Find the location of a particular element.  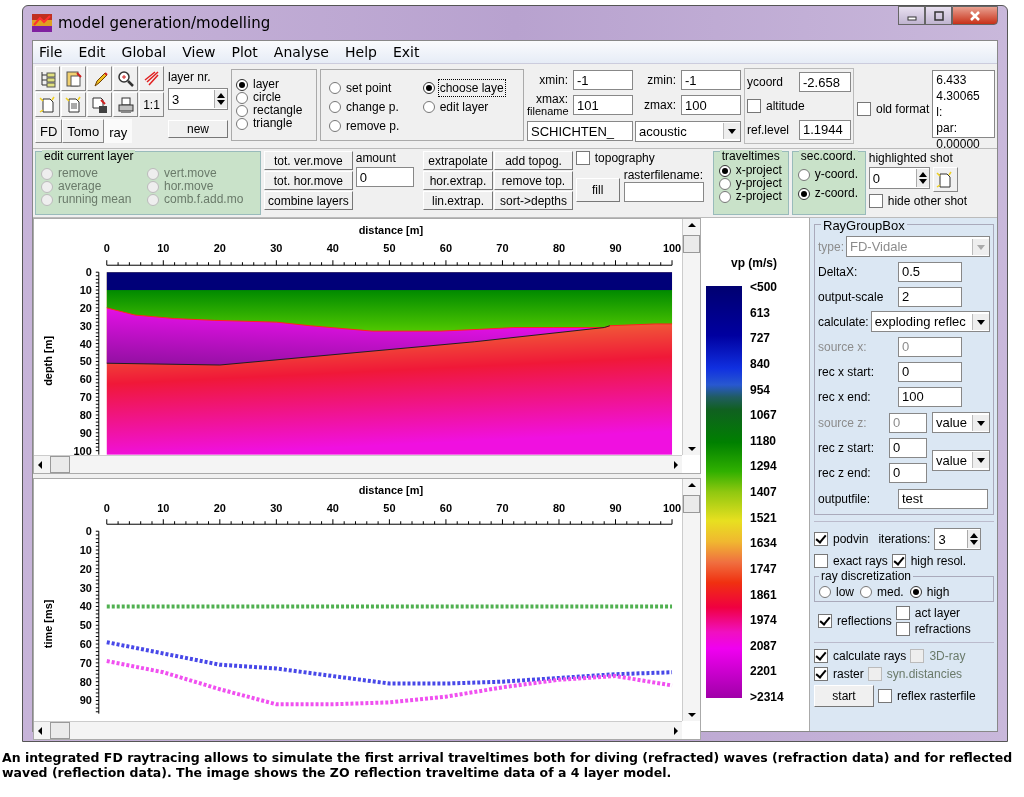

tick-label: 40 is located at coordinates (85, 606).